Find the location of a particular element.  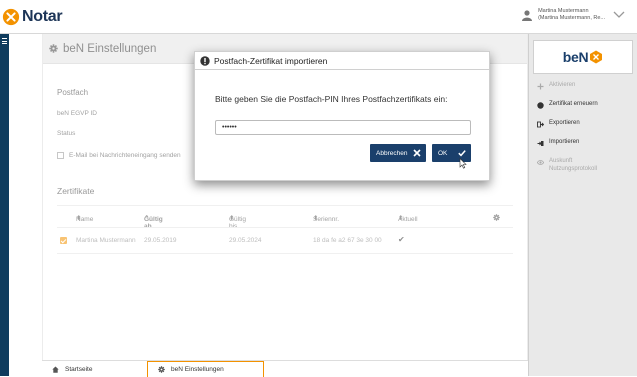

bottom-tab-bar: Startseite beN Einstellungen is located at coordinates (285, 368).